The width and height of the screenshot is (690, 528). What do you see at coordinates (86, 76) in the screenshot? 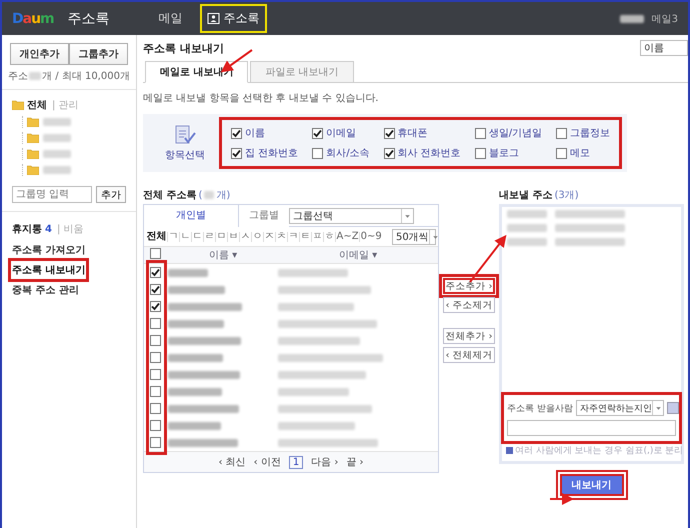
I see `quota-text: 개 / 최대 10,000개` at bounding box center [86, 76].